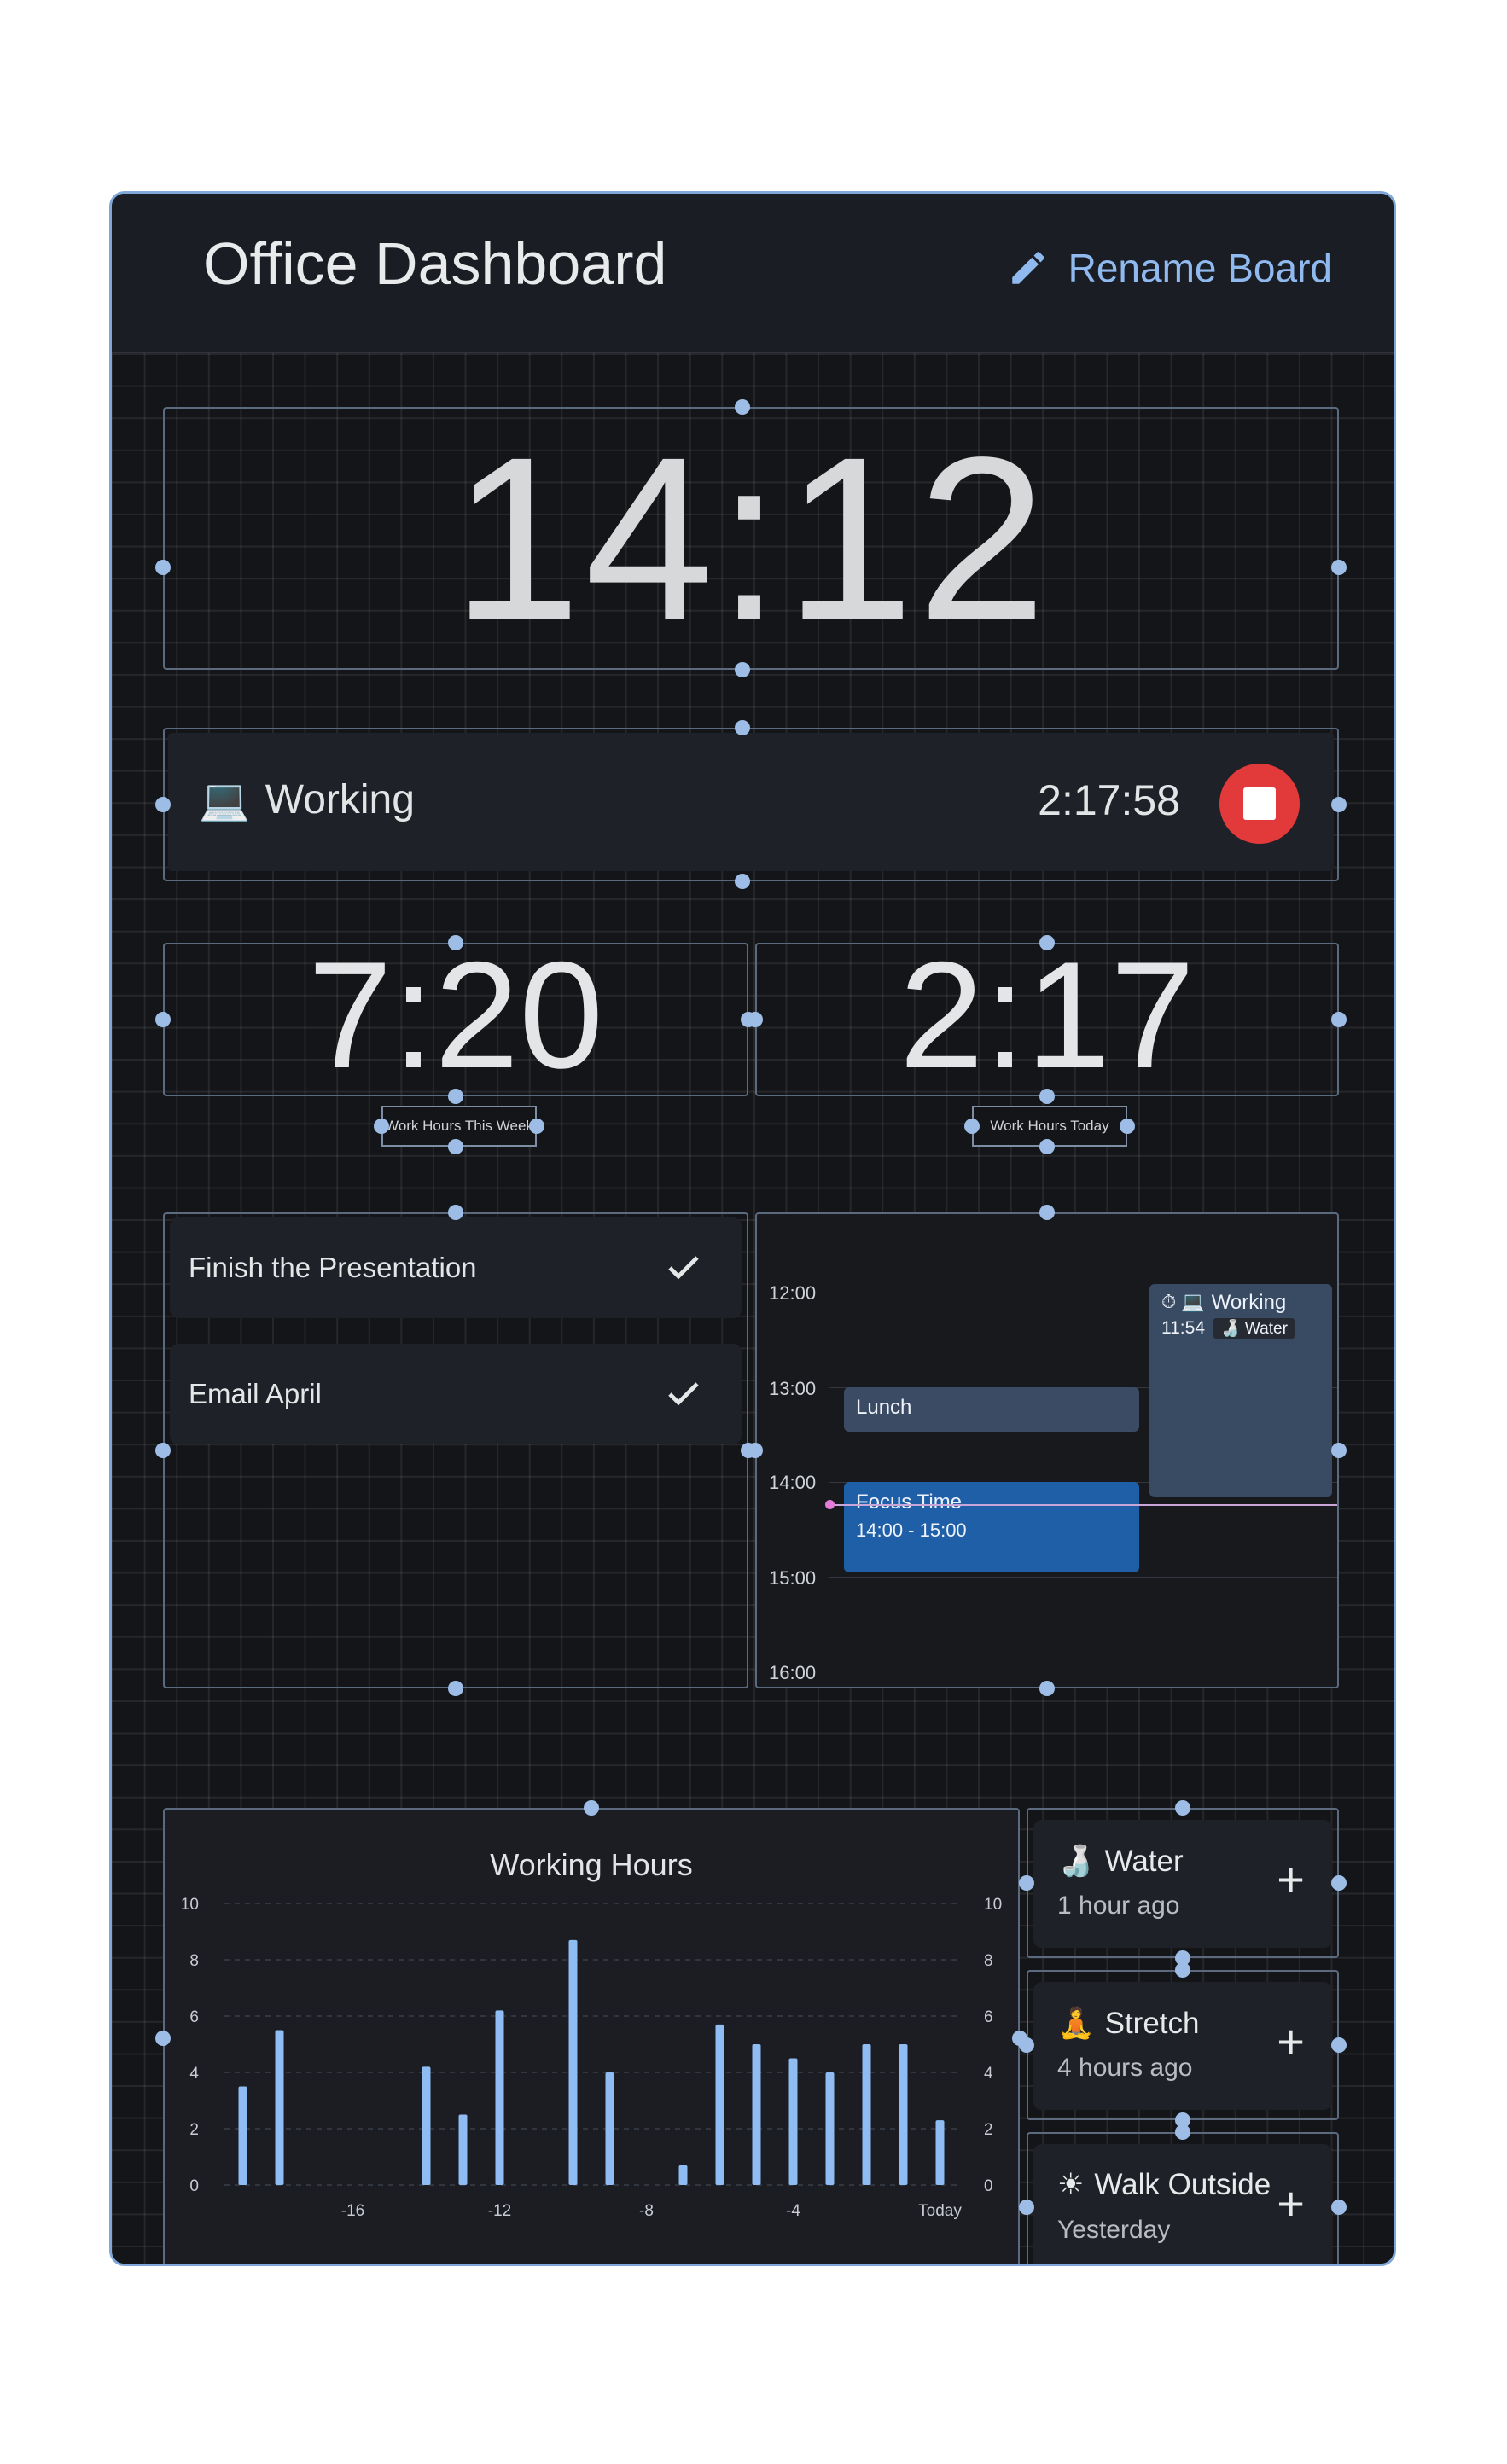  What do you see at coordinates (911, 1530) in the screenshot?
I see `event-time-range: 14:00 - 15:00` at bounding box center [911, 1530].